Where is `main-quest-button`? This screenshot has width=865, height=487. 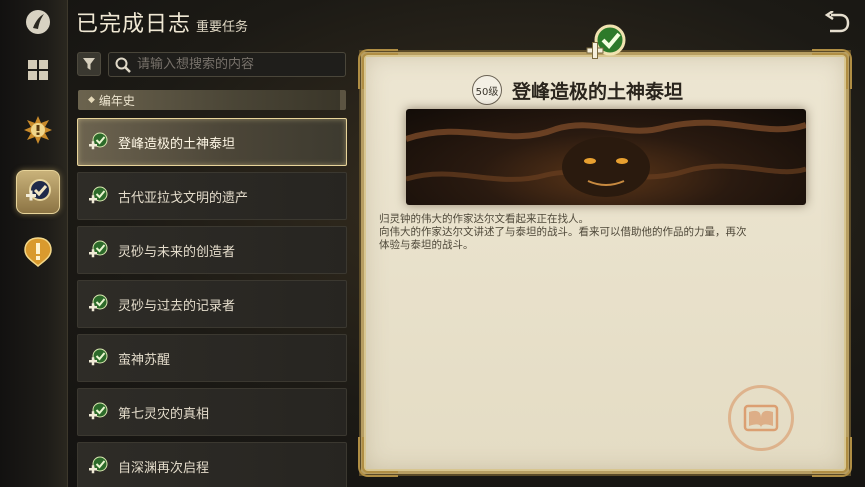 main-quest-button is located at coordinates (38, 252).